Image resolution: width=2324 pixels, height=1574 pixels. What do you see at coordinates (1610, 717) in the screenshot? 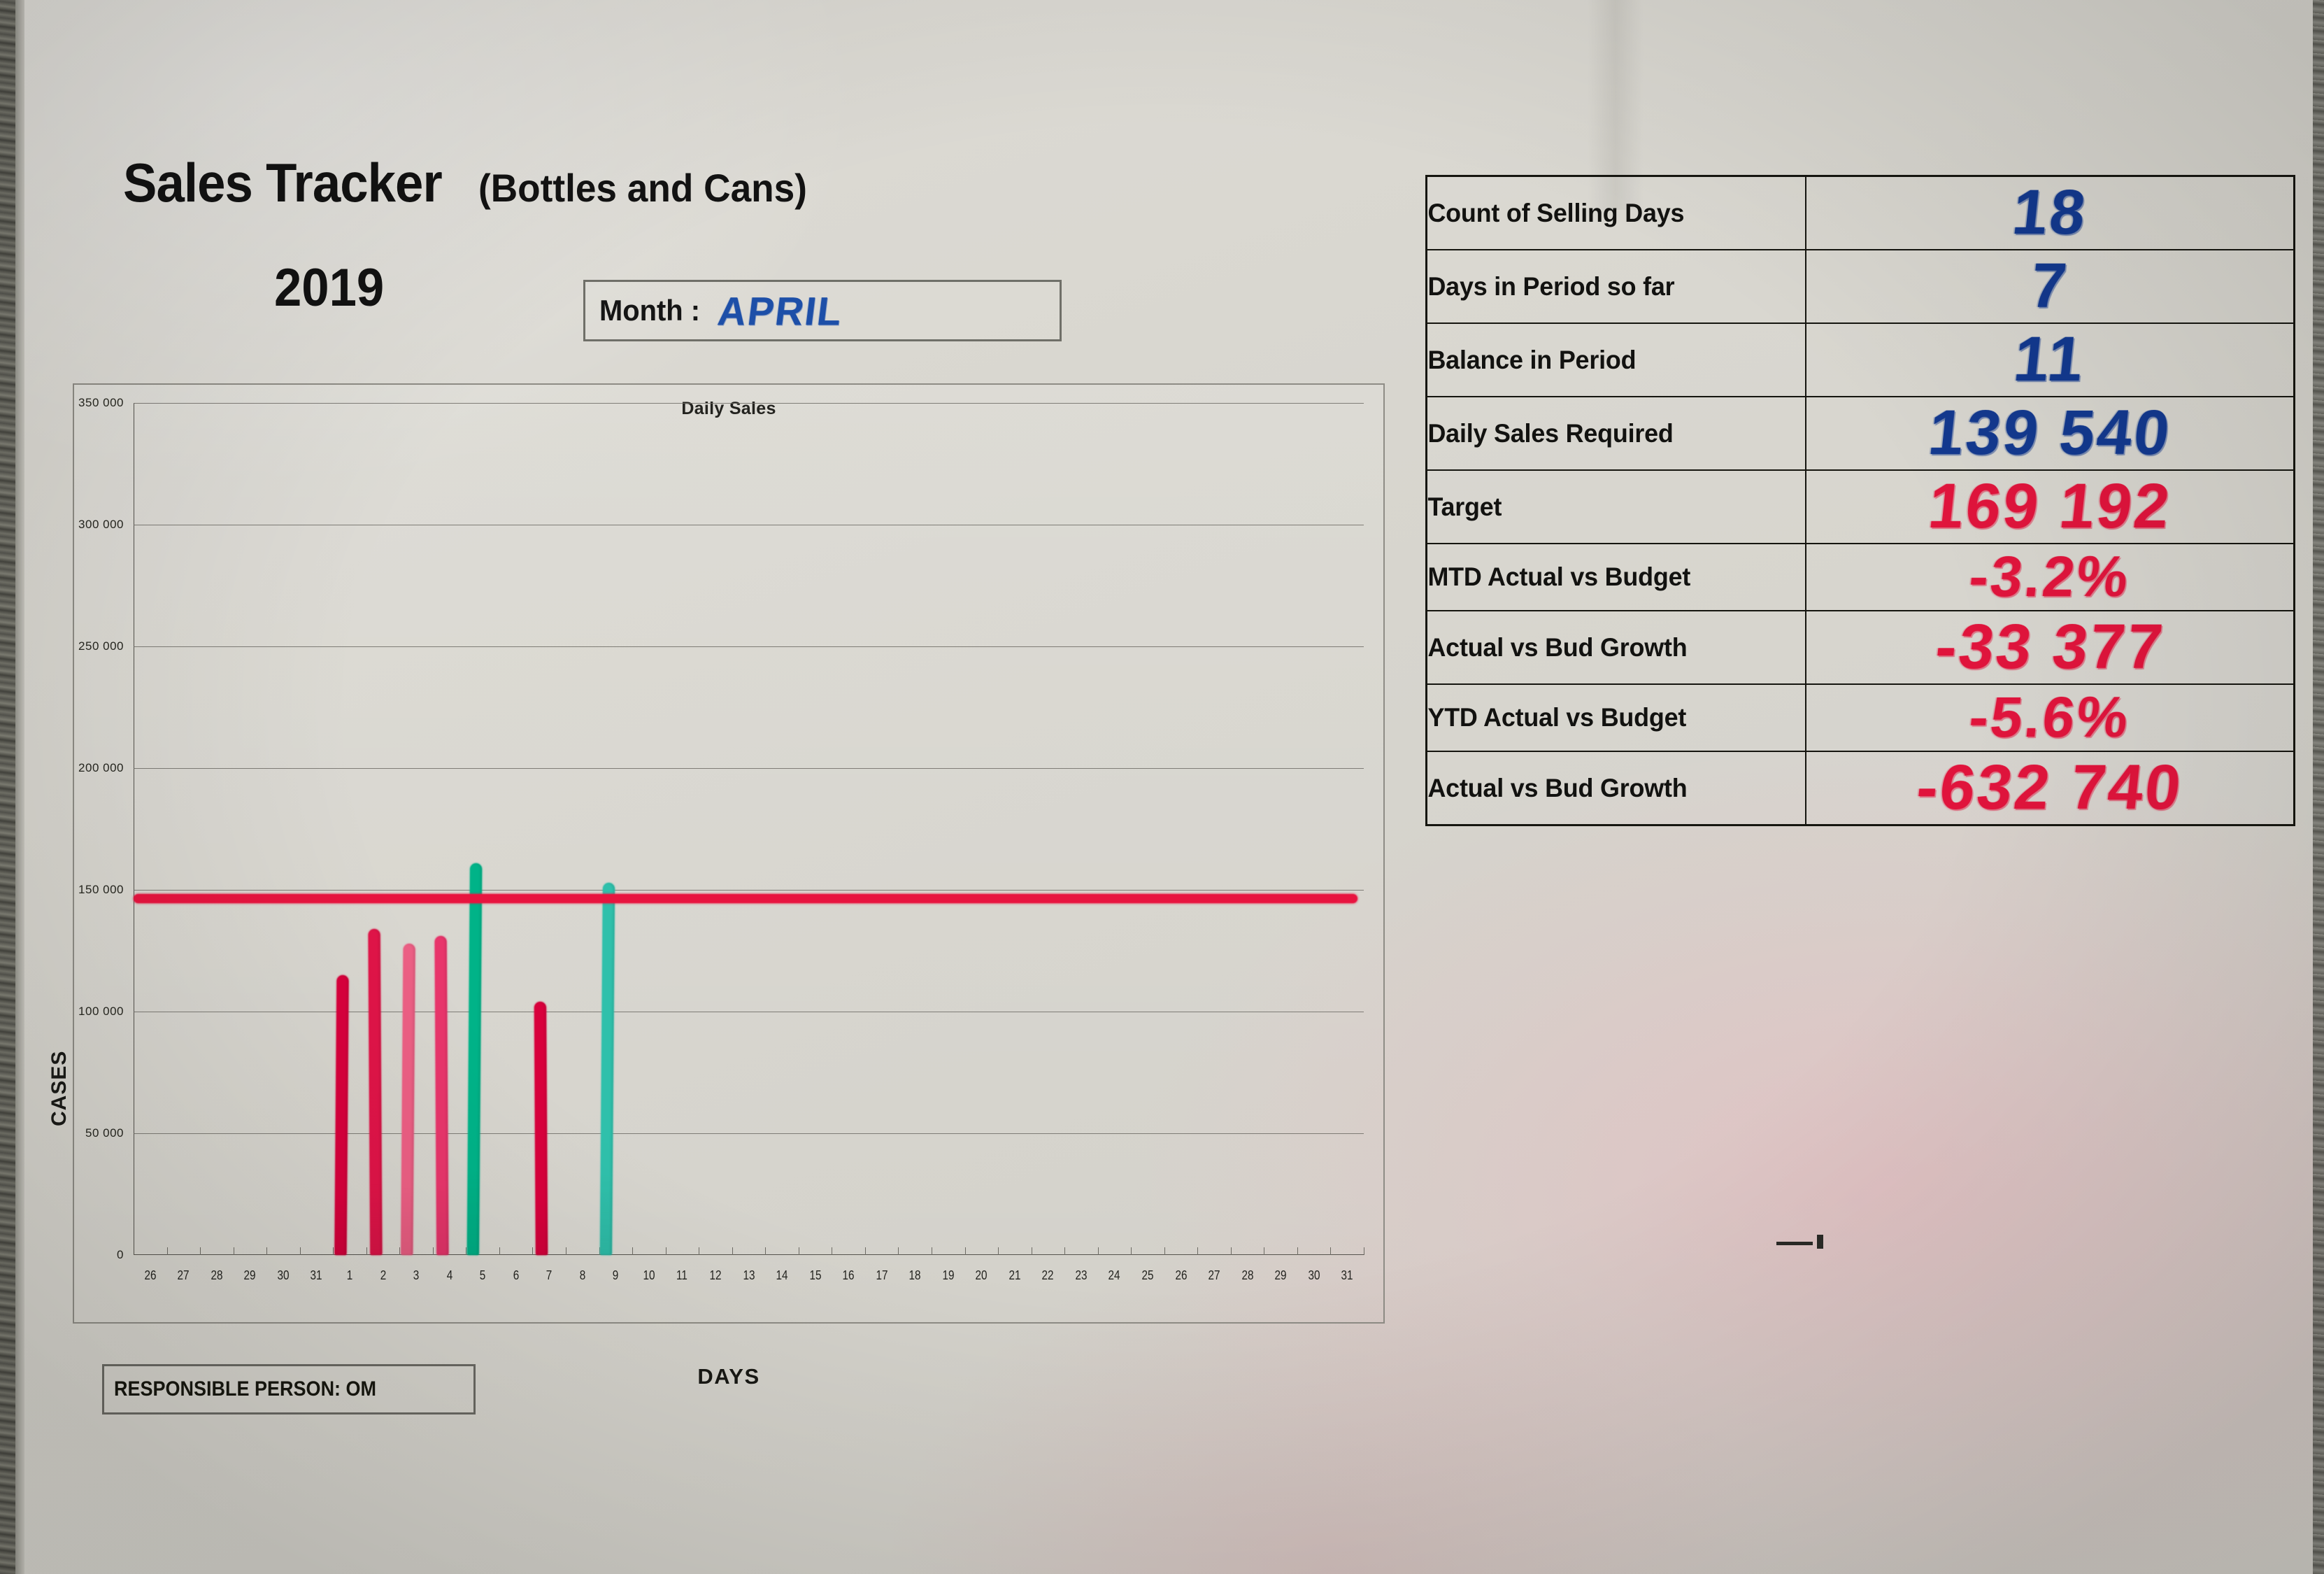
I see `metric-label: YTD Actual vs Budget` at bounding box center [1610, 717].